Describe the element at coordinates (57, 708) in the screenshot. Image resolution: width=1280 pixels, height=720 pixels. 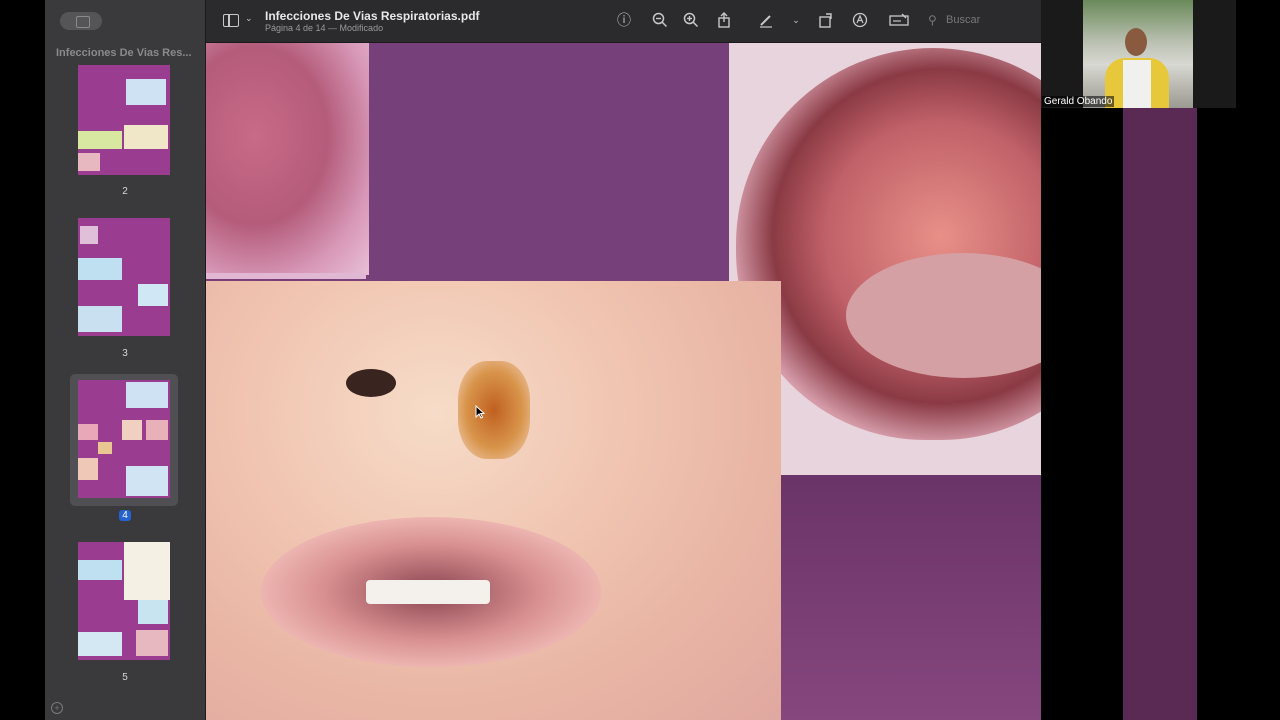
I see `add-page-button: +` at that location.